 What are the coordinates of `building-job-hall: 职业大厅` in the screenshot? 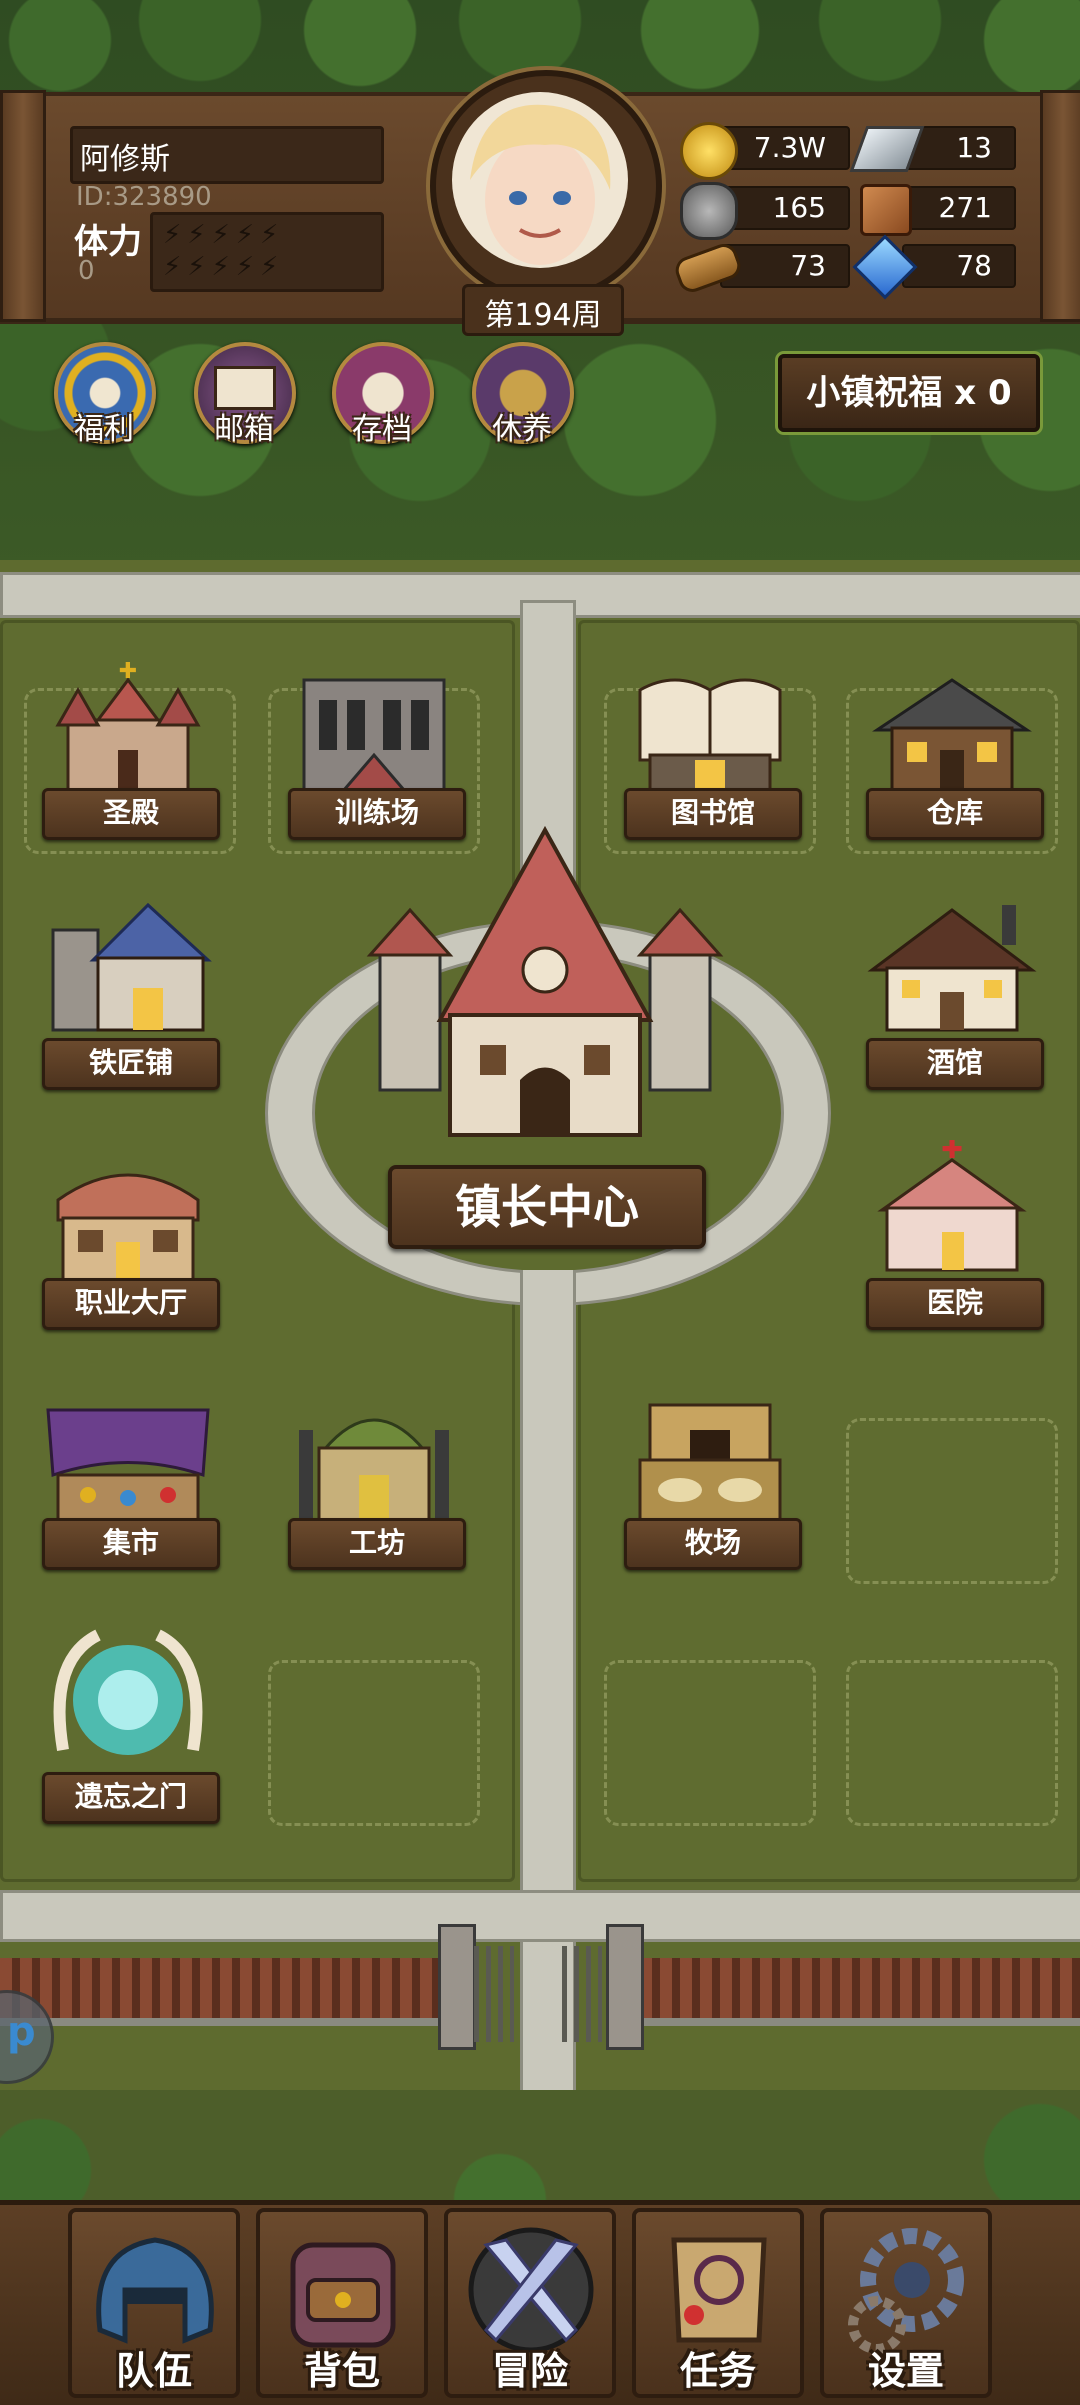 It's located at (129, 1240).